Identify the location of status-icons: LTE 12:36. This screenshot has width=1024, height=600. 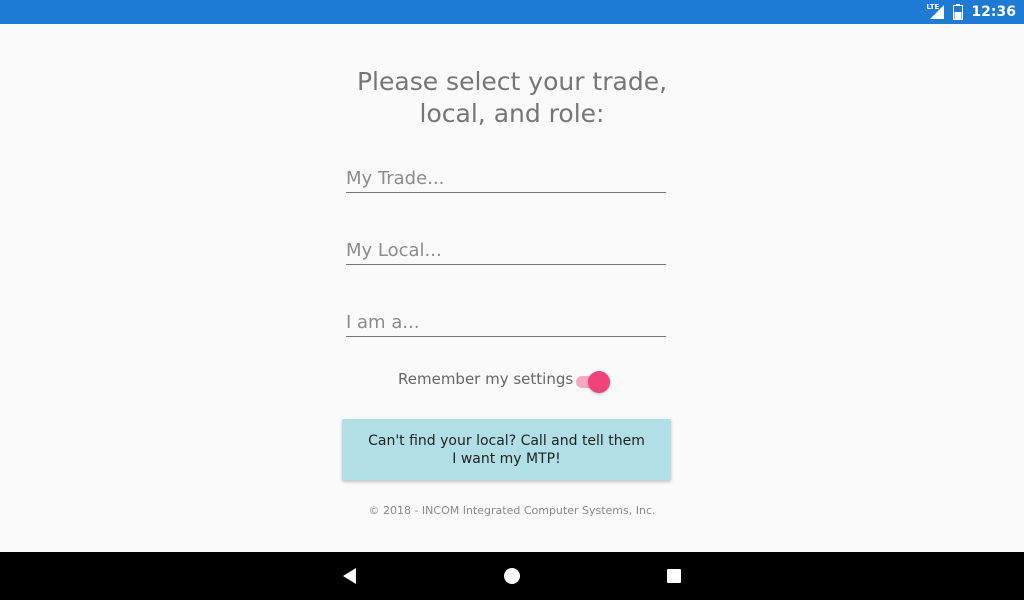
(971, 12).